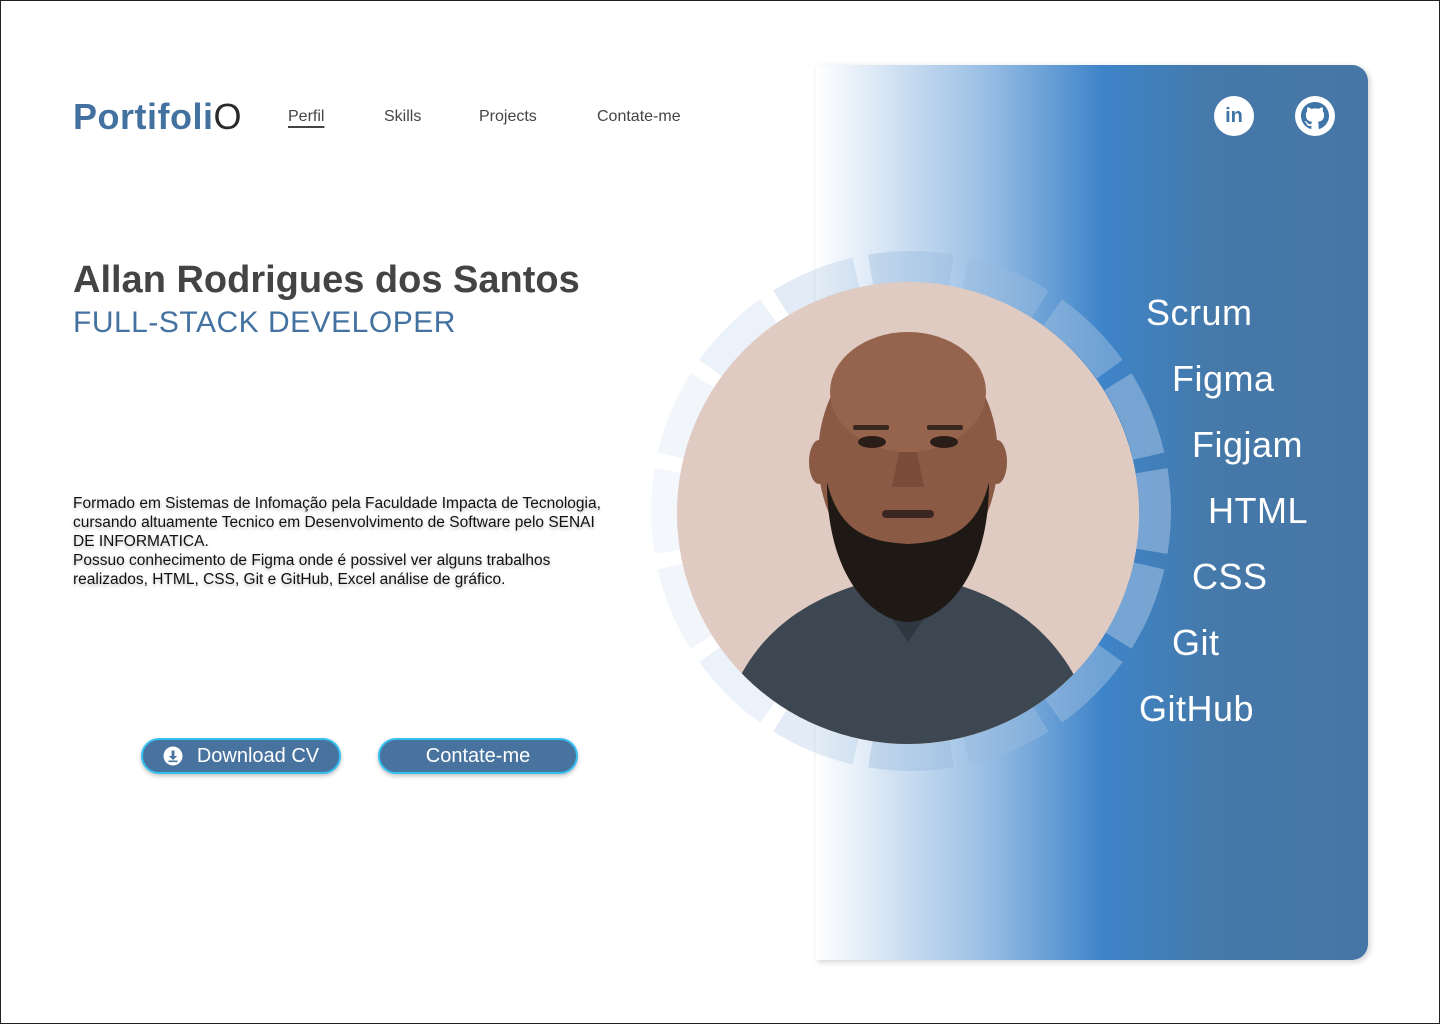 The width and height of the screenshot is (1440, 1024). Describe the element at coordinates (639, 117) in the screenshot. I see `nav-contate-me: Contate-me` at that location.